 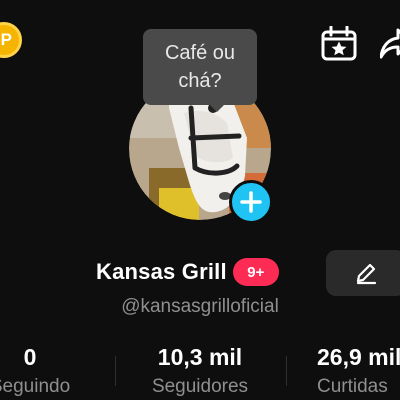 What do you see at coordinates (366, 274) in the screenshot?
I see `pencil-icon` at bounding box center [366, 274].